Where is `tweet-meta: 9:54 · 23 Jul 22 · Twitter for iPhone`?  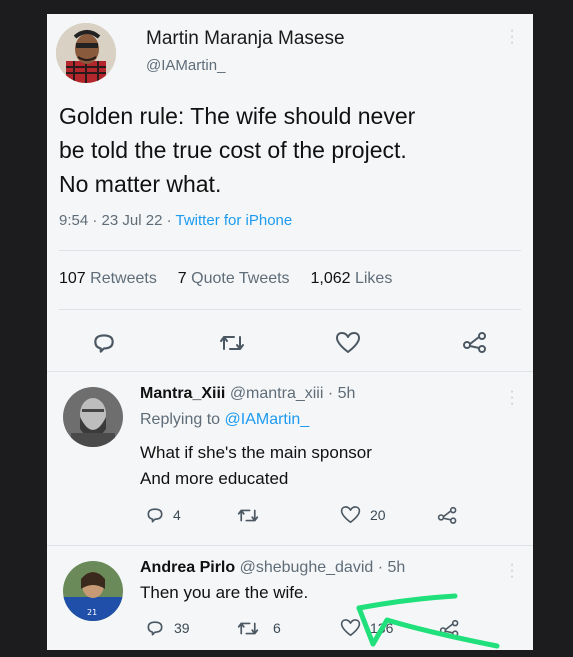
tweet-meta: 9:54 · 23 Jul 22 · Twitter for iPhone is located at coordinates (175, 220).